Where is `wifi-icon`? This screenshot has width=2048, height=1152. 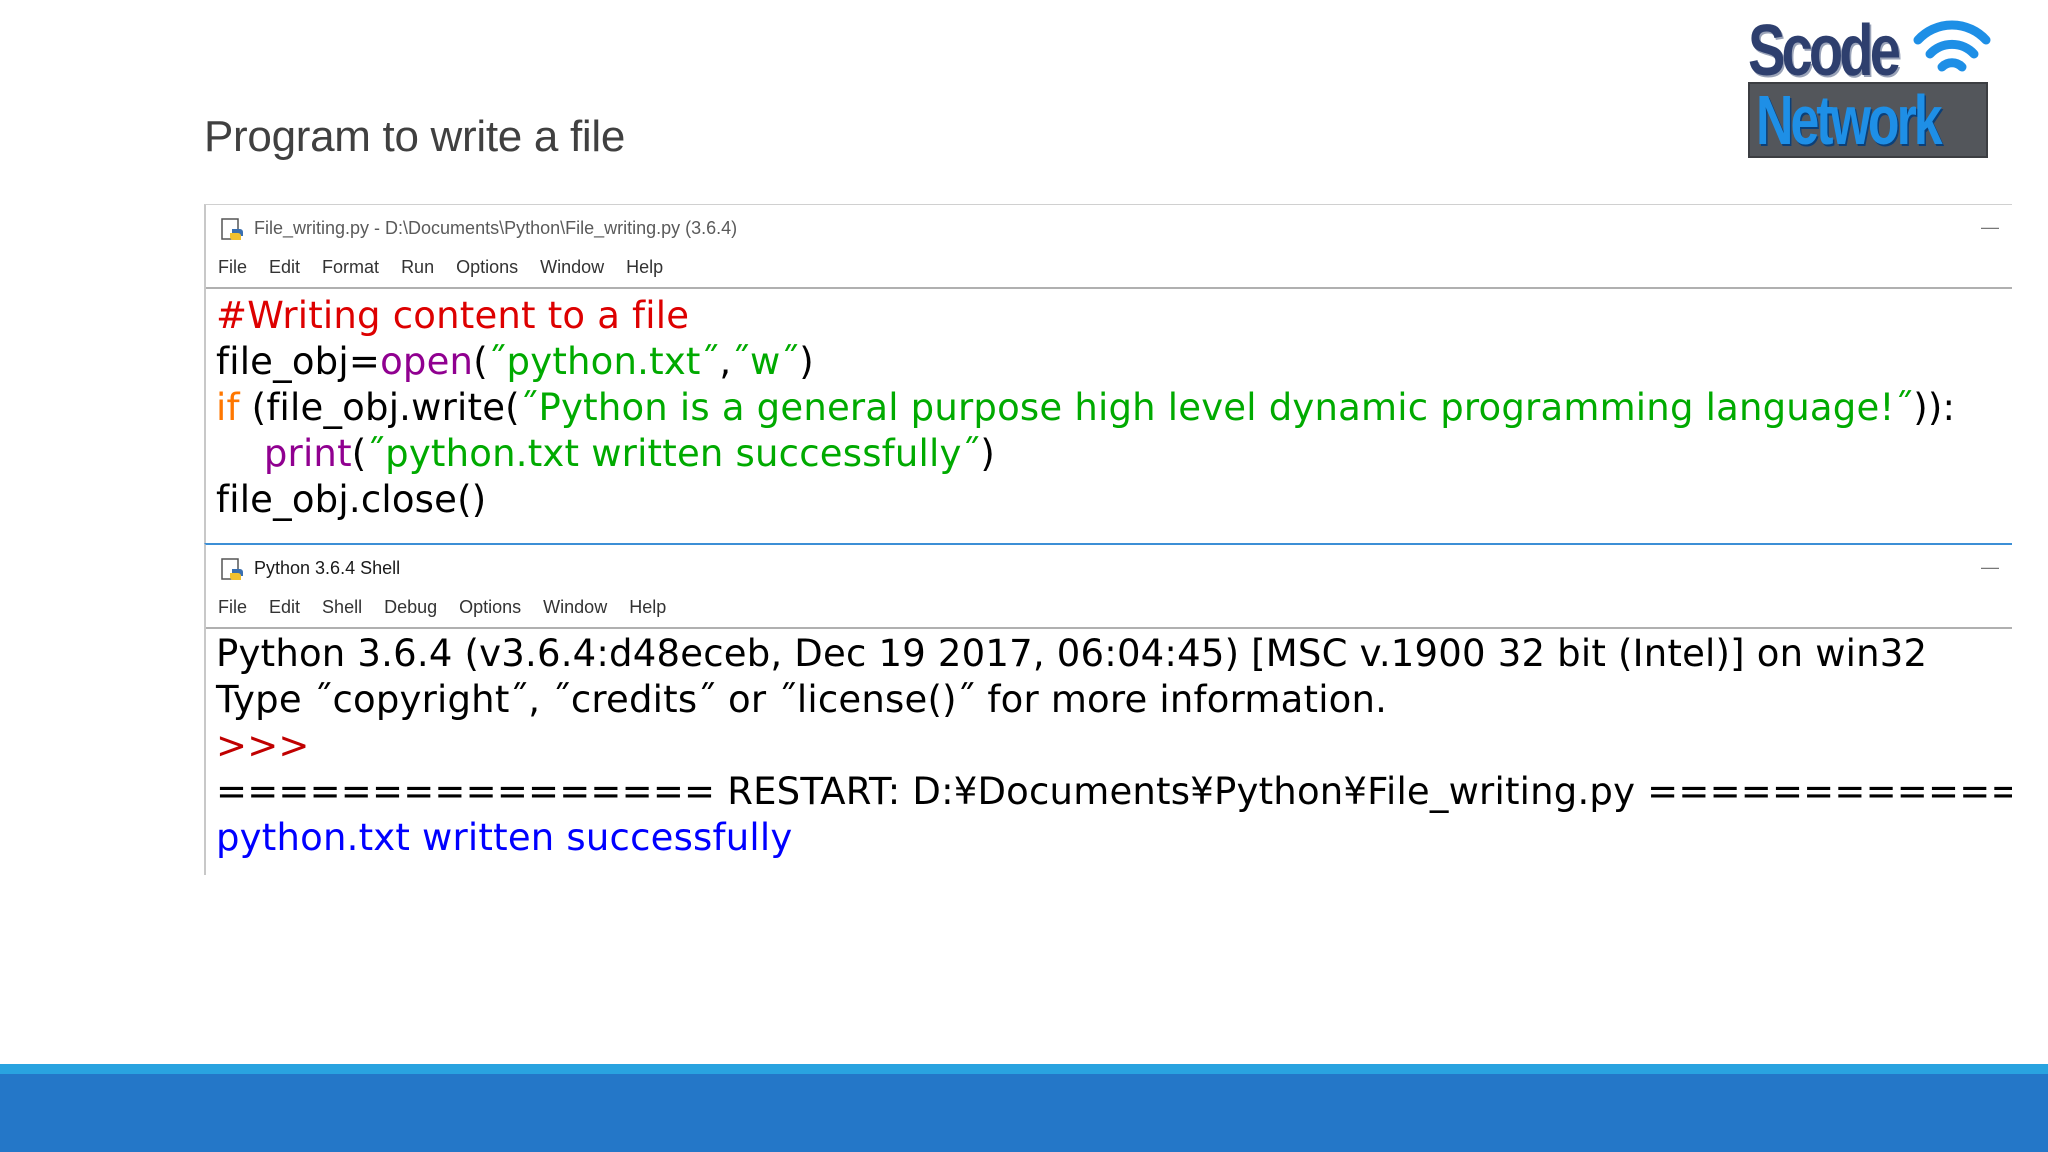 wifi-icon is located at coordinates (1952, 46).